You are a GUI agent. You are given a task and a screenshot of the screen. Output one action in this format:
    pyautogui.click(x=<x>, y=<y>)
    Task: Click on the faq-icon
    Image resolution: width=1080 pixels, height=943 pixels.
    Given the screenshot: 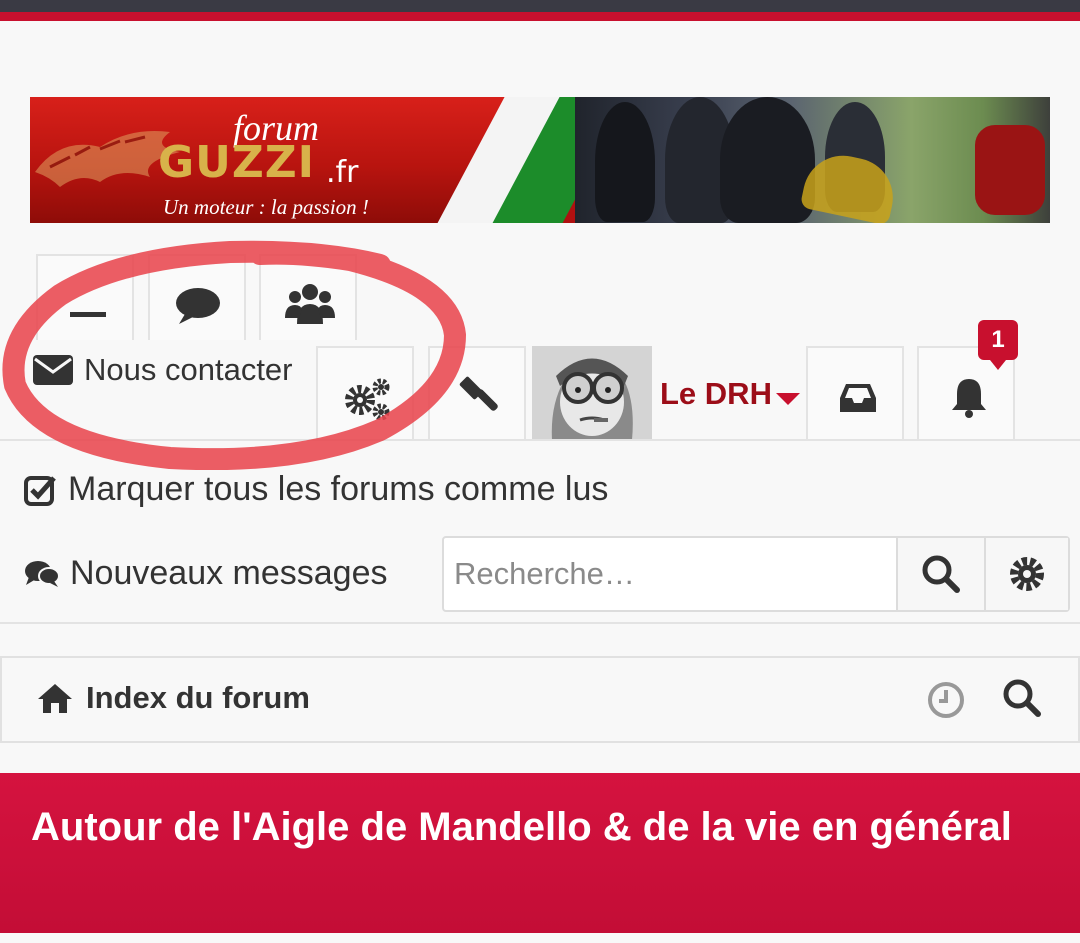 What is the action you would take?
    pyautogui.click(x=88, y=314)
    